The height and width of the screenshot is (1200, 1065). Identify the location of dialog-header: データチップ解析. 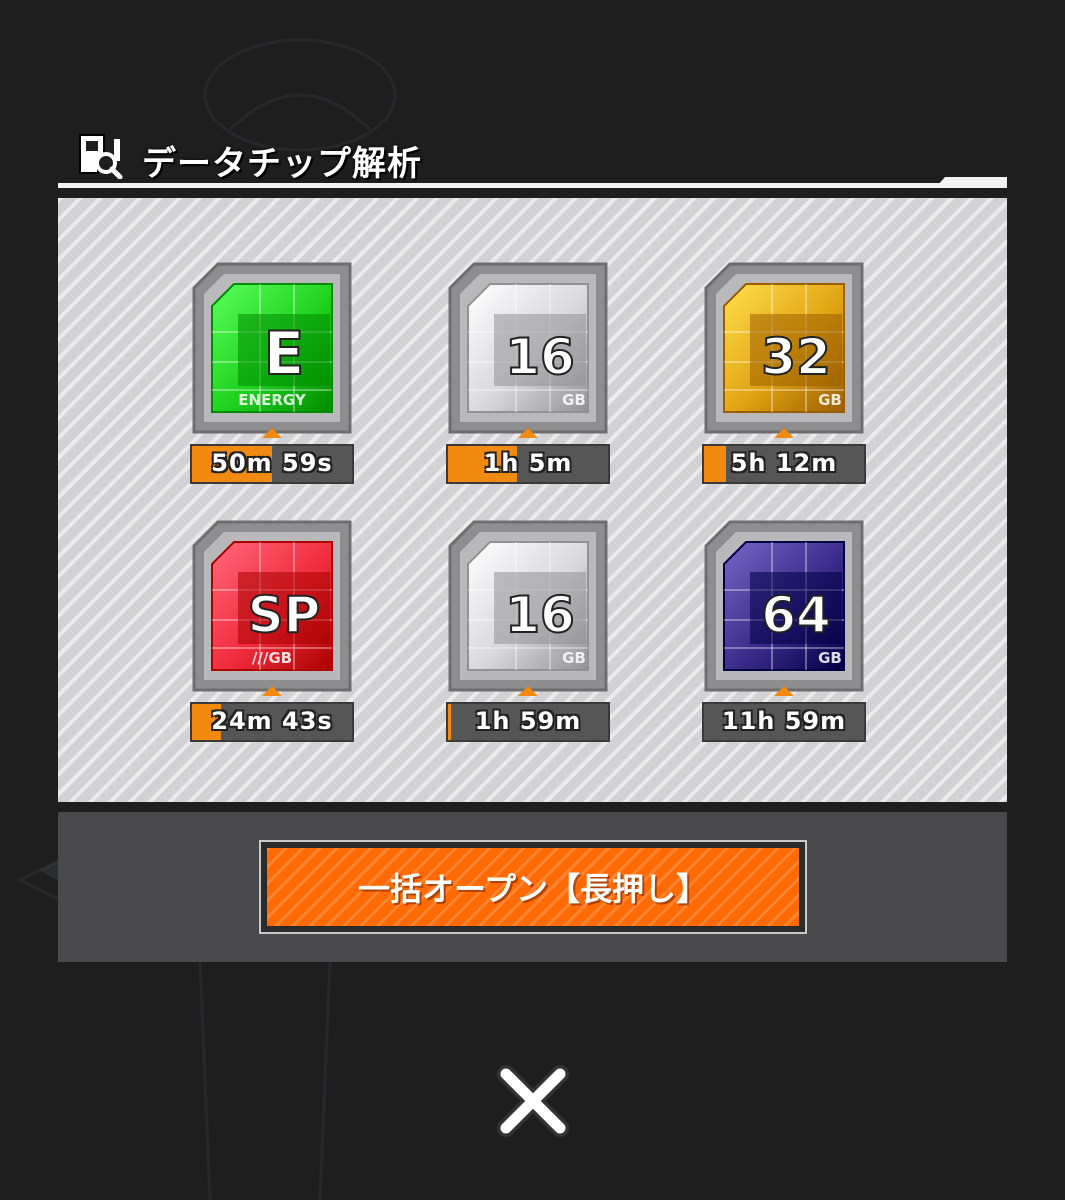
(532, 159).